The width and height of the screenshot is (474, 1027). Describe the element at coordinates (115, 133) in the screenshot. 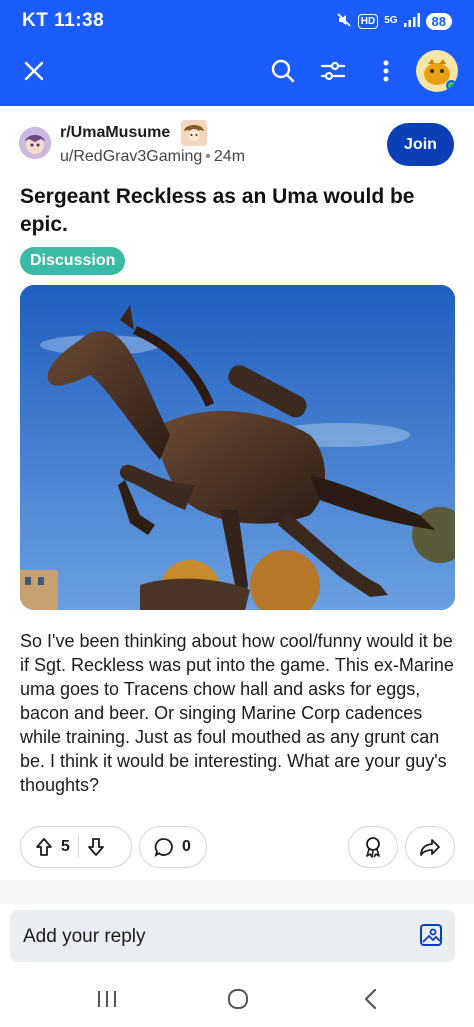

I see `subreddit-name: r/UmaMusume` at that location.